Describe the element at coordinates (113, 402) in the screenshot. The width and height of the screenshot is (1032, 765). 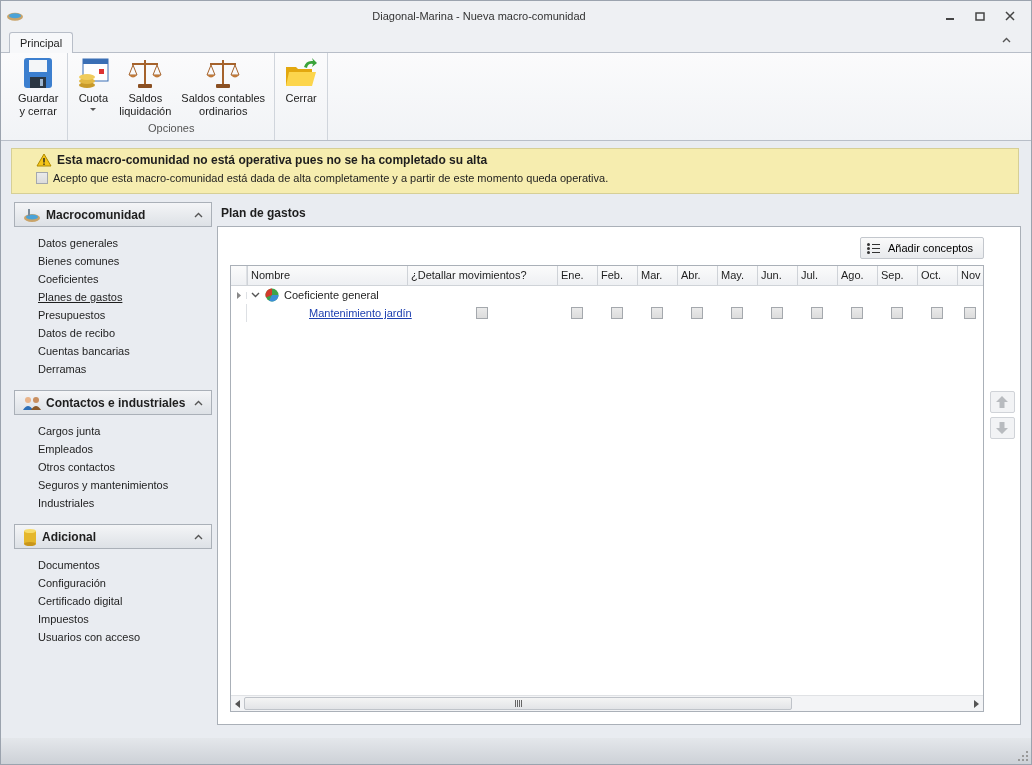
I see `section-header: Contactos e industriales` at that location.